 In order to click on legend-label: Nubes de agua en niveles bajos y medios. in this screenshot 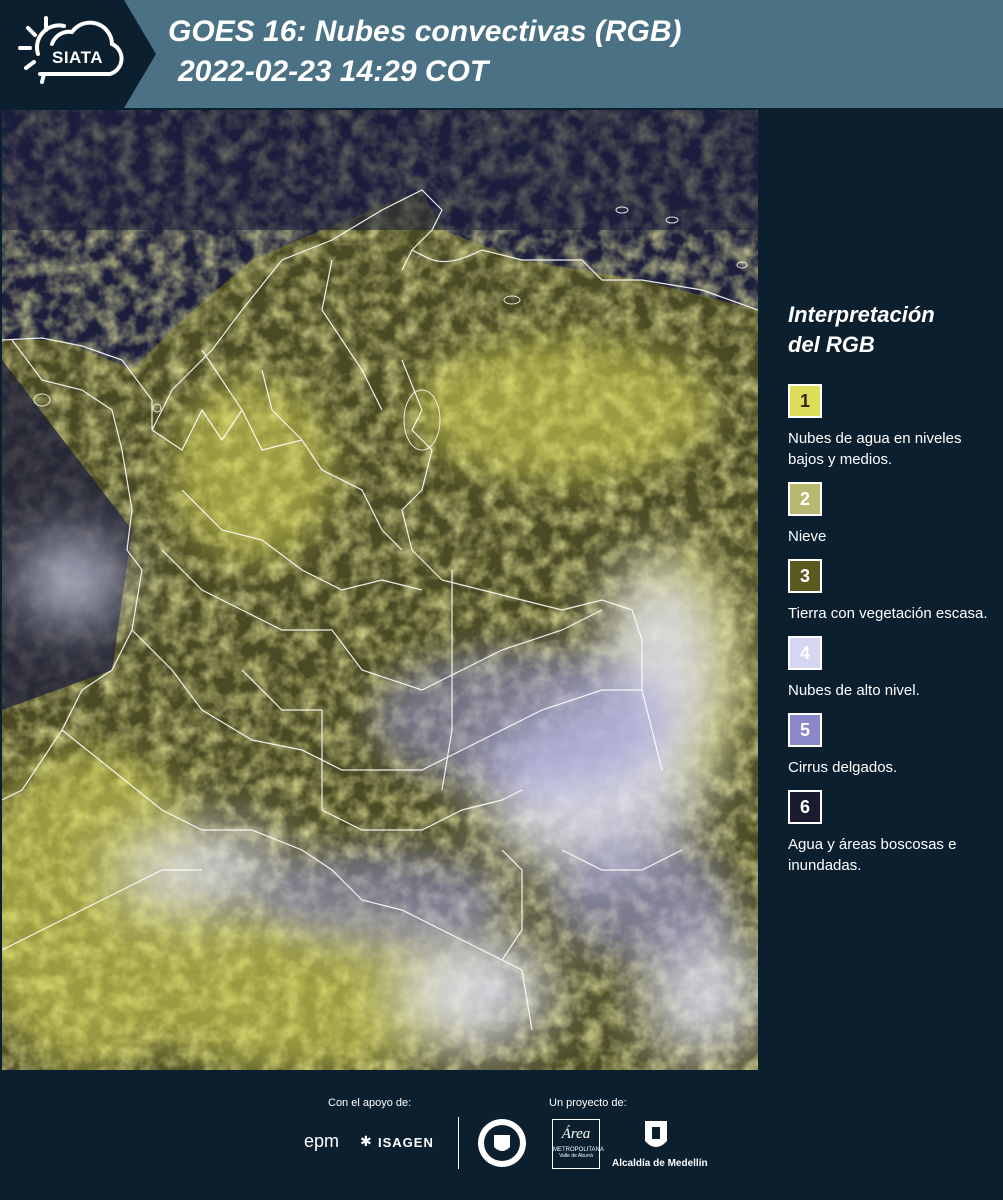, I will do `click(875, 449)`.